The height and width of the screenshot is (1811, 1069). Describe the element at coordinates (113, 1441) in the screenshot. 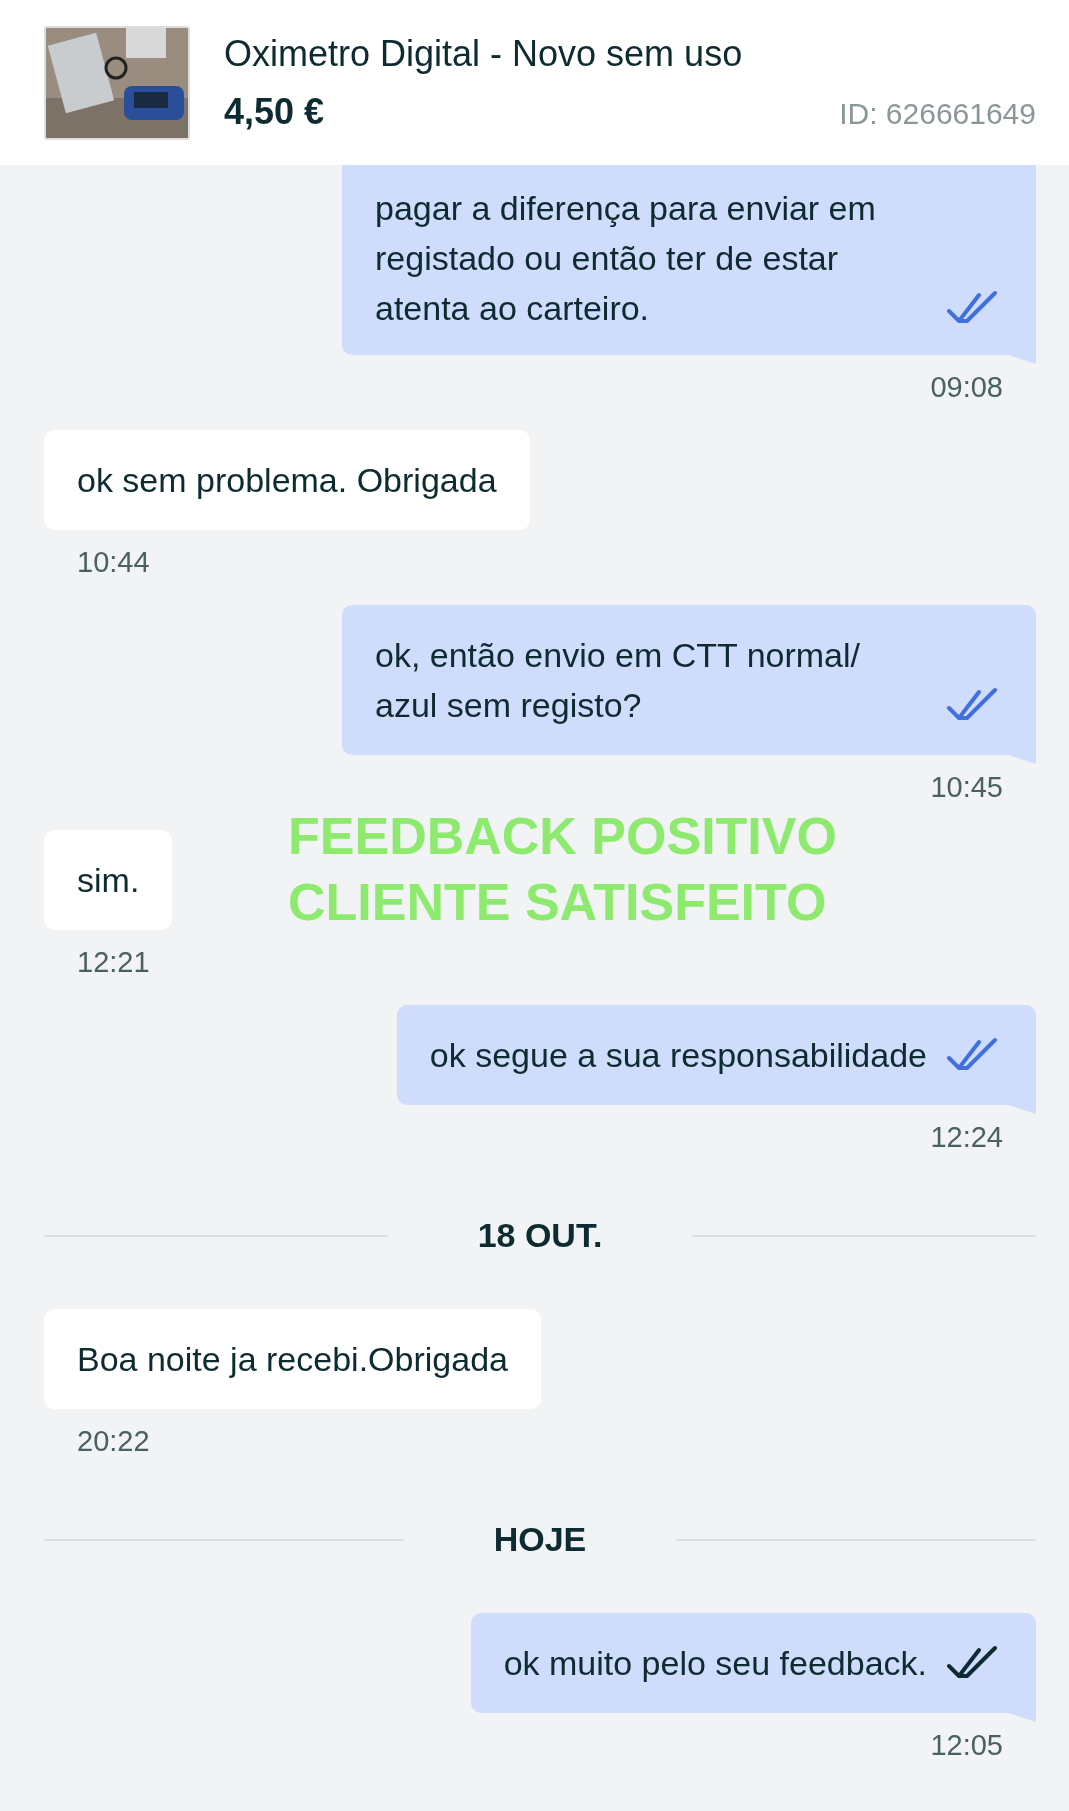

I see `message-time: 20:22` at that location.